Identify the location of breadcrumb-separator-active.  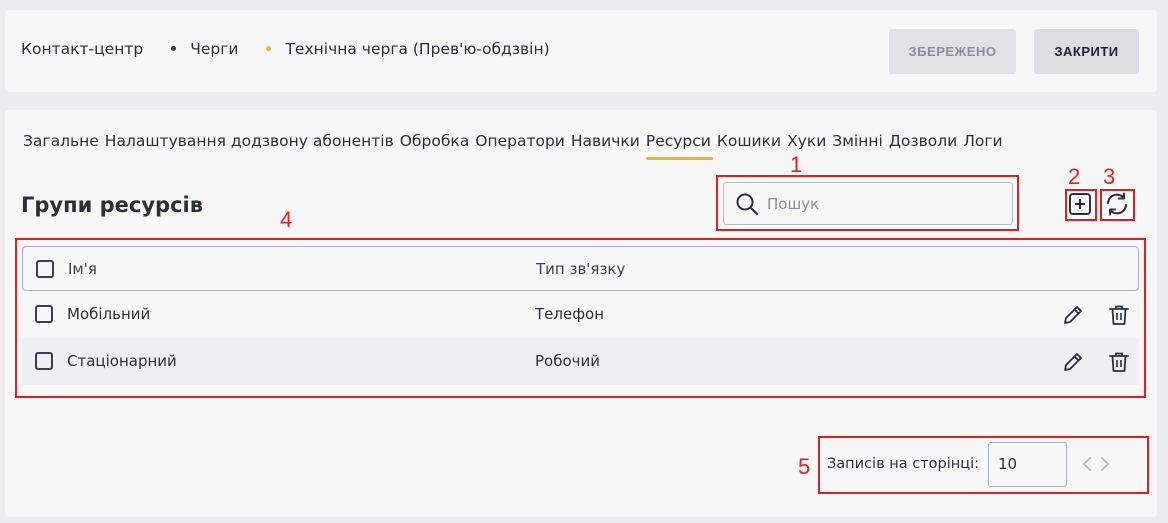
(269, 48).